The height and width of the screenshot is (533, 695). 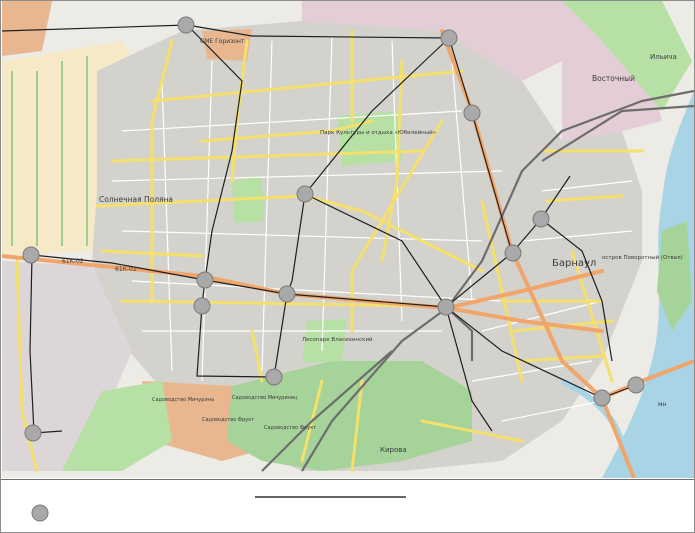 What do you see at coordinates (183, 400) in the screenshot?
I see `label-sadovod-1: Садоводство Мичурина` at bounding box center [183, 400].